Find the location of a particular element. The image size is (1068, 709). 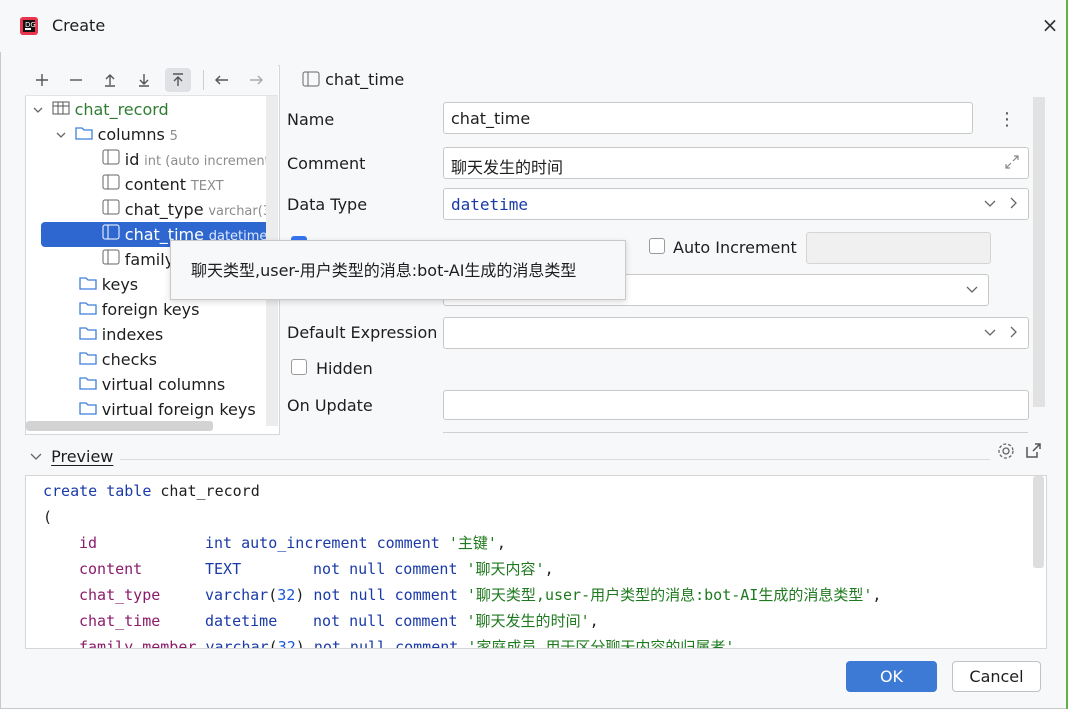

column-name: id is located at coordinates (132, 159).